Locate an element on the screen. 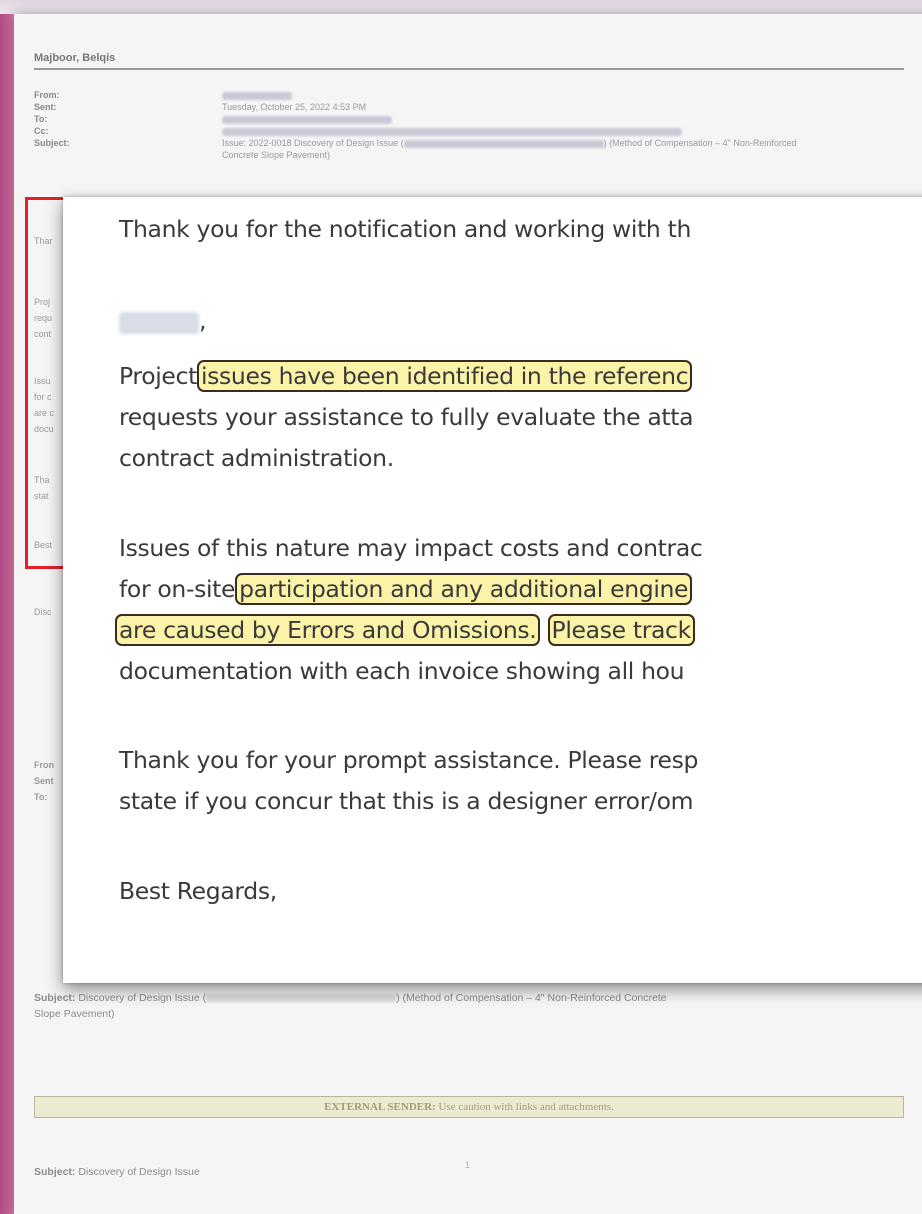  peek-text: stat is located at coordinates (41, 496).